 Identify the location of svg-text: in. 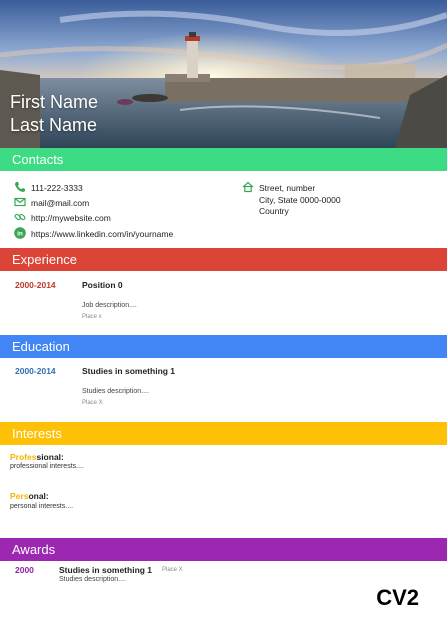
(20, 233).